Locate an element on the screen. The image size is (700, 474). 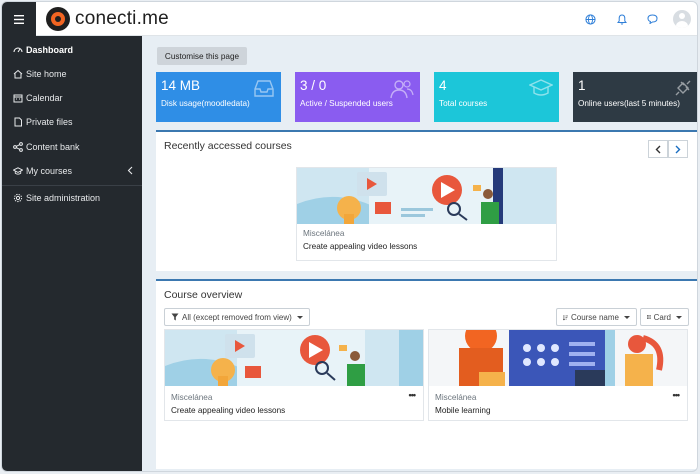
menu-icon is located at coordinates (19, 19).